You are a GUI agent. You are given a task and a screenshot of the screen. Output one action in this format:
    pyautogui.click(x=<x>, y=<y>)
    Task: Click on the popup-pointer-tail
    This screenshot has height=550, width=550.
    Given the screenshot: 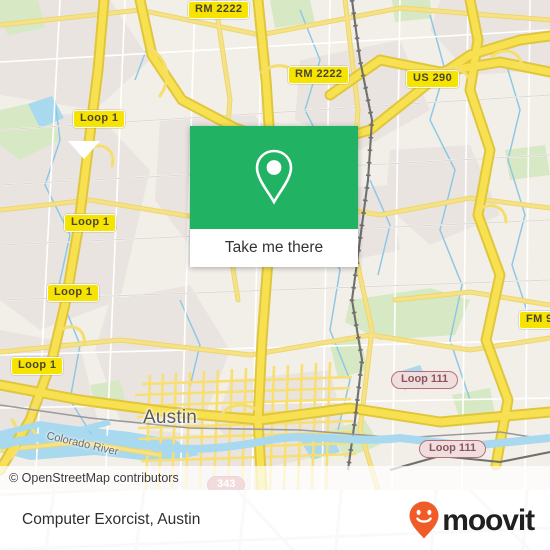 What is the action you would take?
    pyautogui.click(x=84, y=150)
    